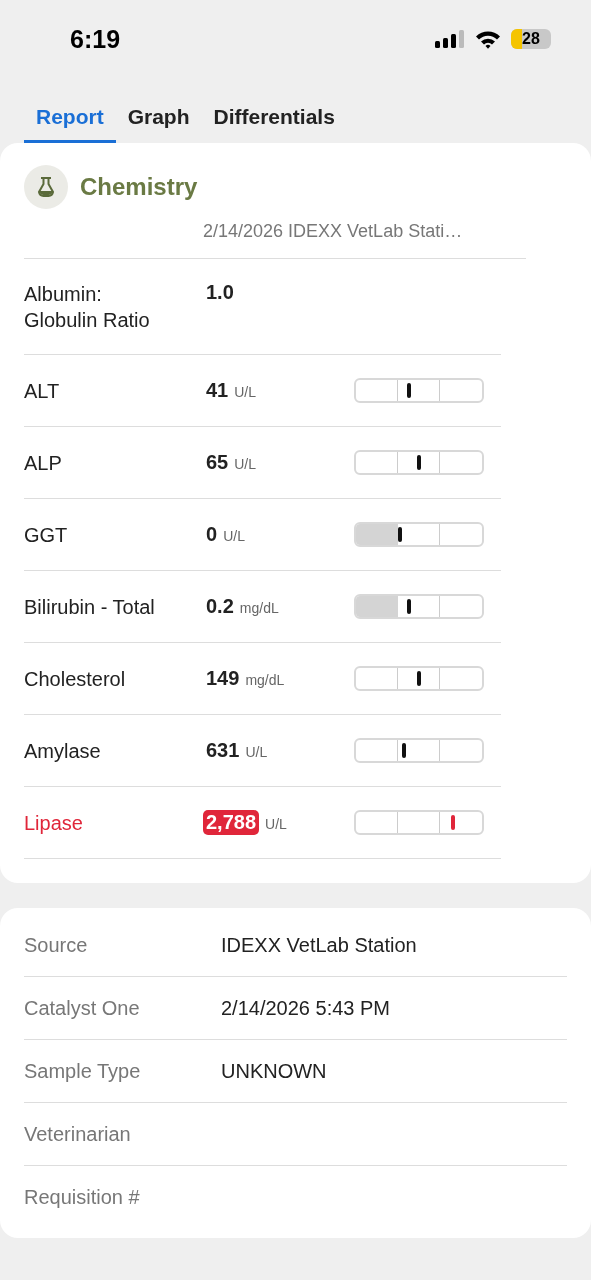 The image size is (591, 1280). I want to click on detail-label: Requisition #, so click(82, 1197).